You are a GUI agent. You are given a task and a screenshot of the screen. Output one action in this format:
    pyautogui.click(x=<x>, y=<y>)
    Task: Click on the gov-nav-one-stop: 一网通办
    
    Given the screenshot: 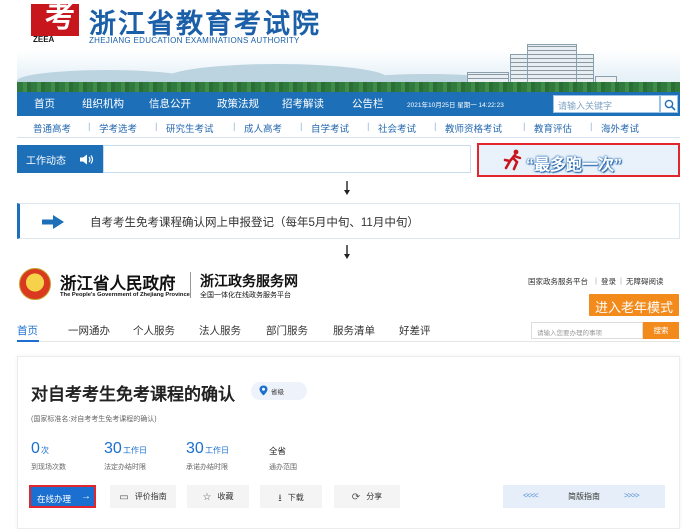 What is the action you would take?
    pyautogui.click(x=89, y=330)
    